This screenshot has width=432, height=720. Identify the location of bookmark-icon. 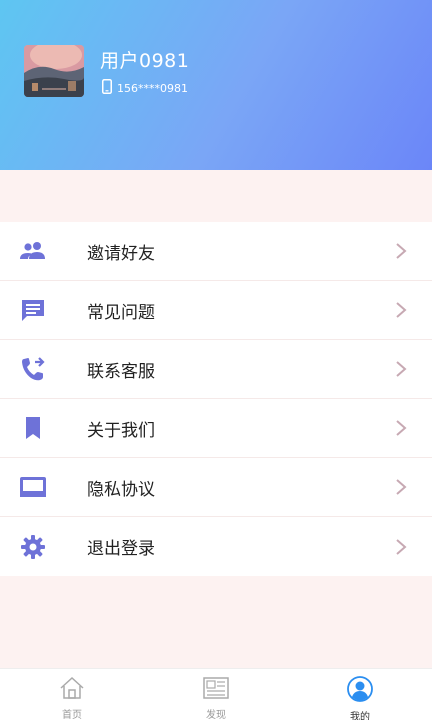
(33, 428).